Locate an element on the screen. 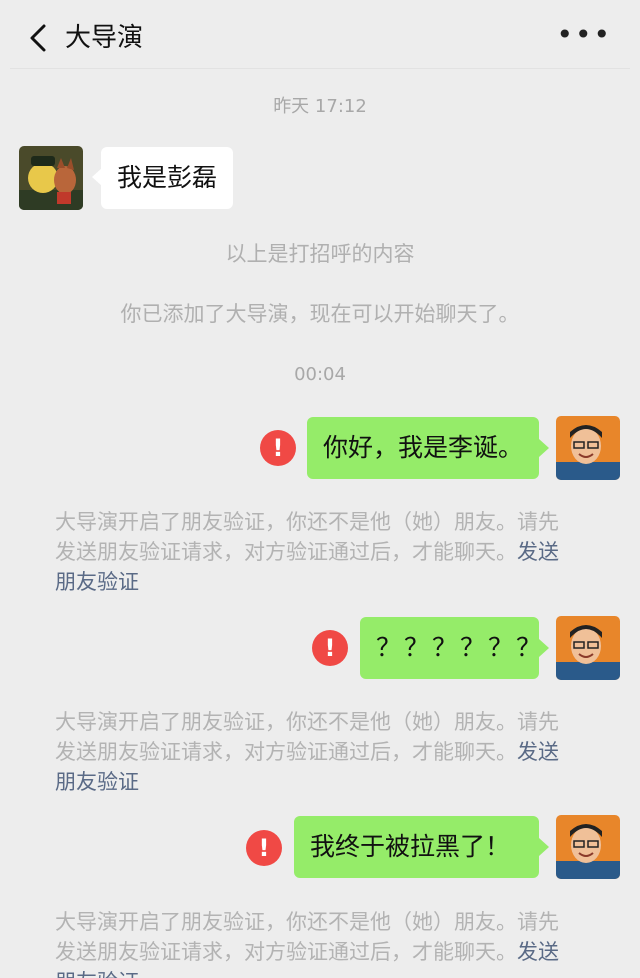 Image resolution: width=640 pixels, height=978 pixels. contact-avatar is located at coordinates (51, 178).